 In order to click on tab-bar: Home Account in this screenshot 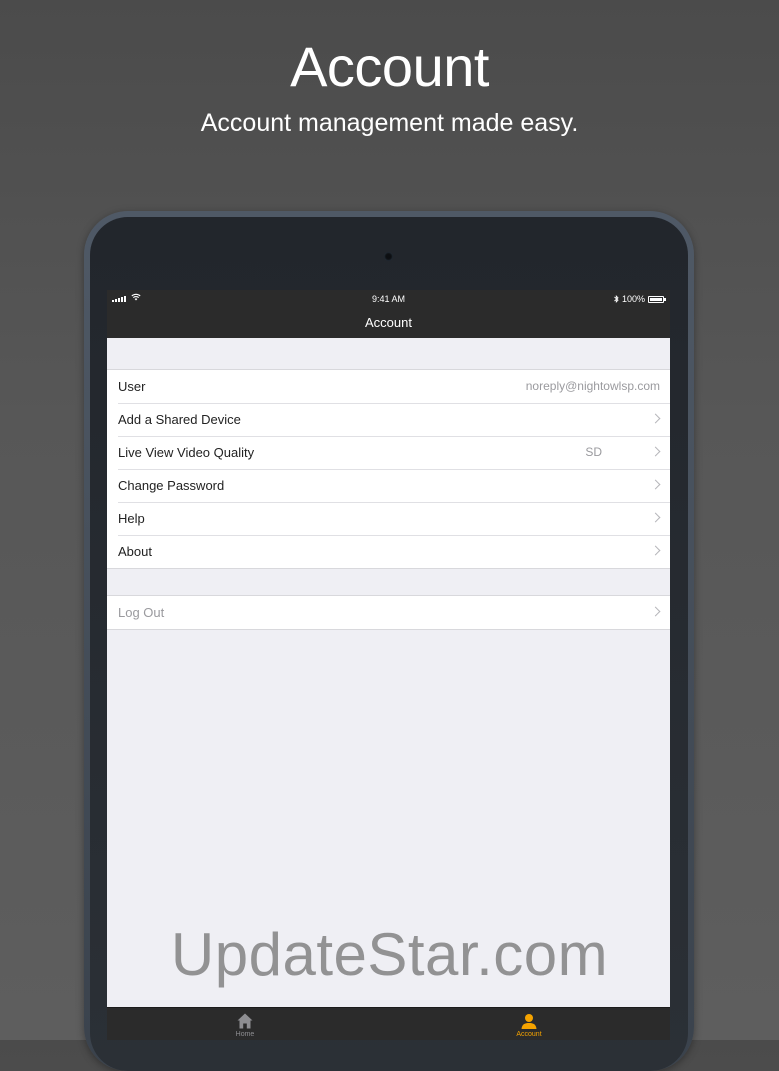, I will do `click(388, 1023)`.